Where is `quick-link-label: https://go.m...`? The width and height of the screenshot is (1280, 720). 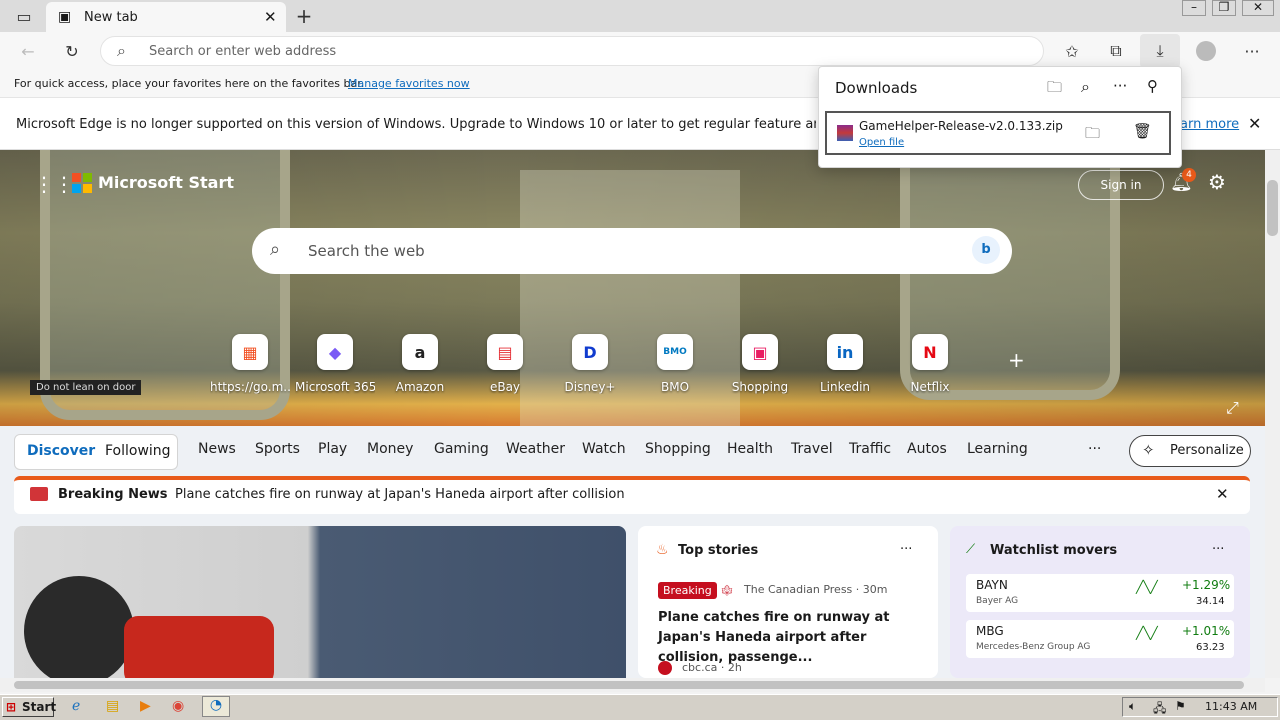 quick-link-label: https://go.m... is located at coordinates (250, 387).